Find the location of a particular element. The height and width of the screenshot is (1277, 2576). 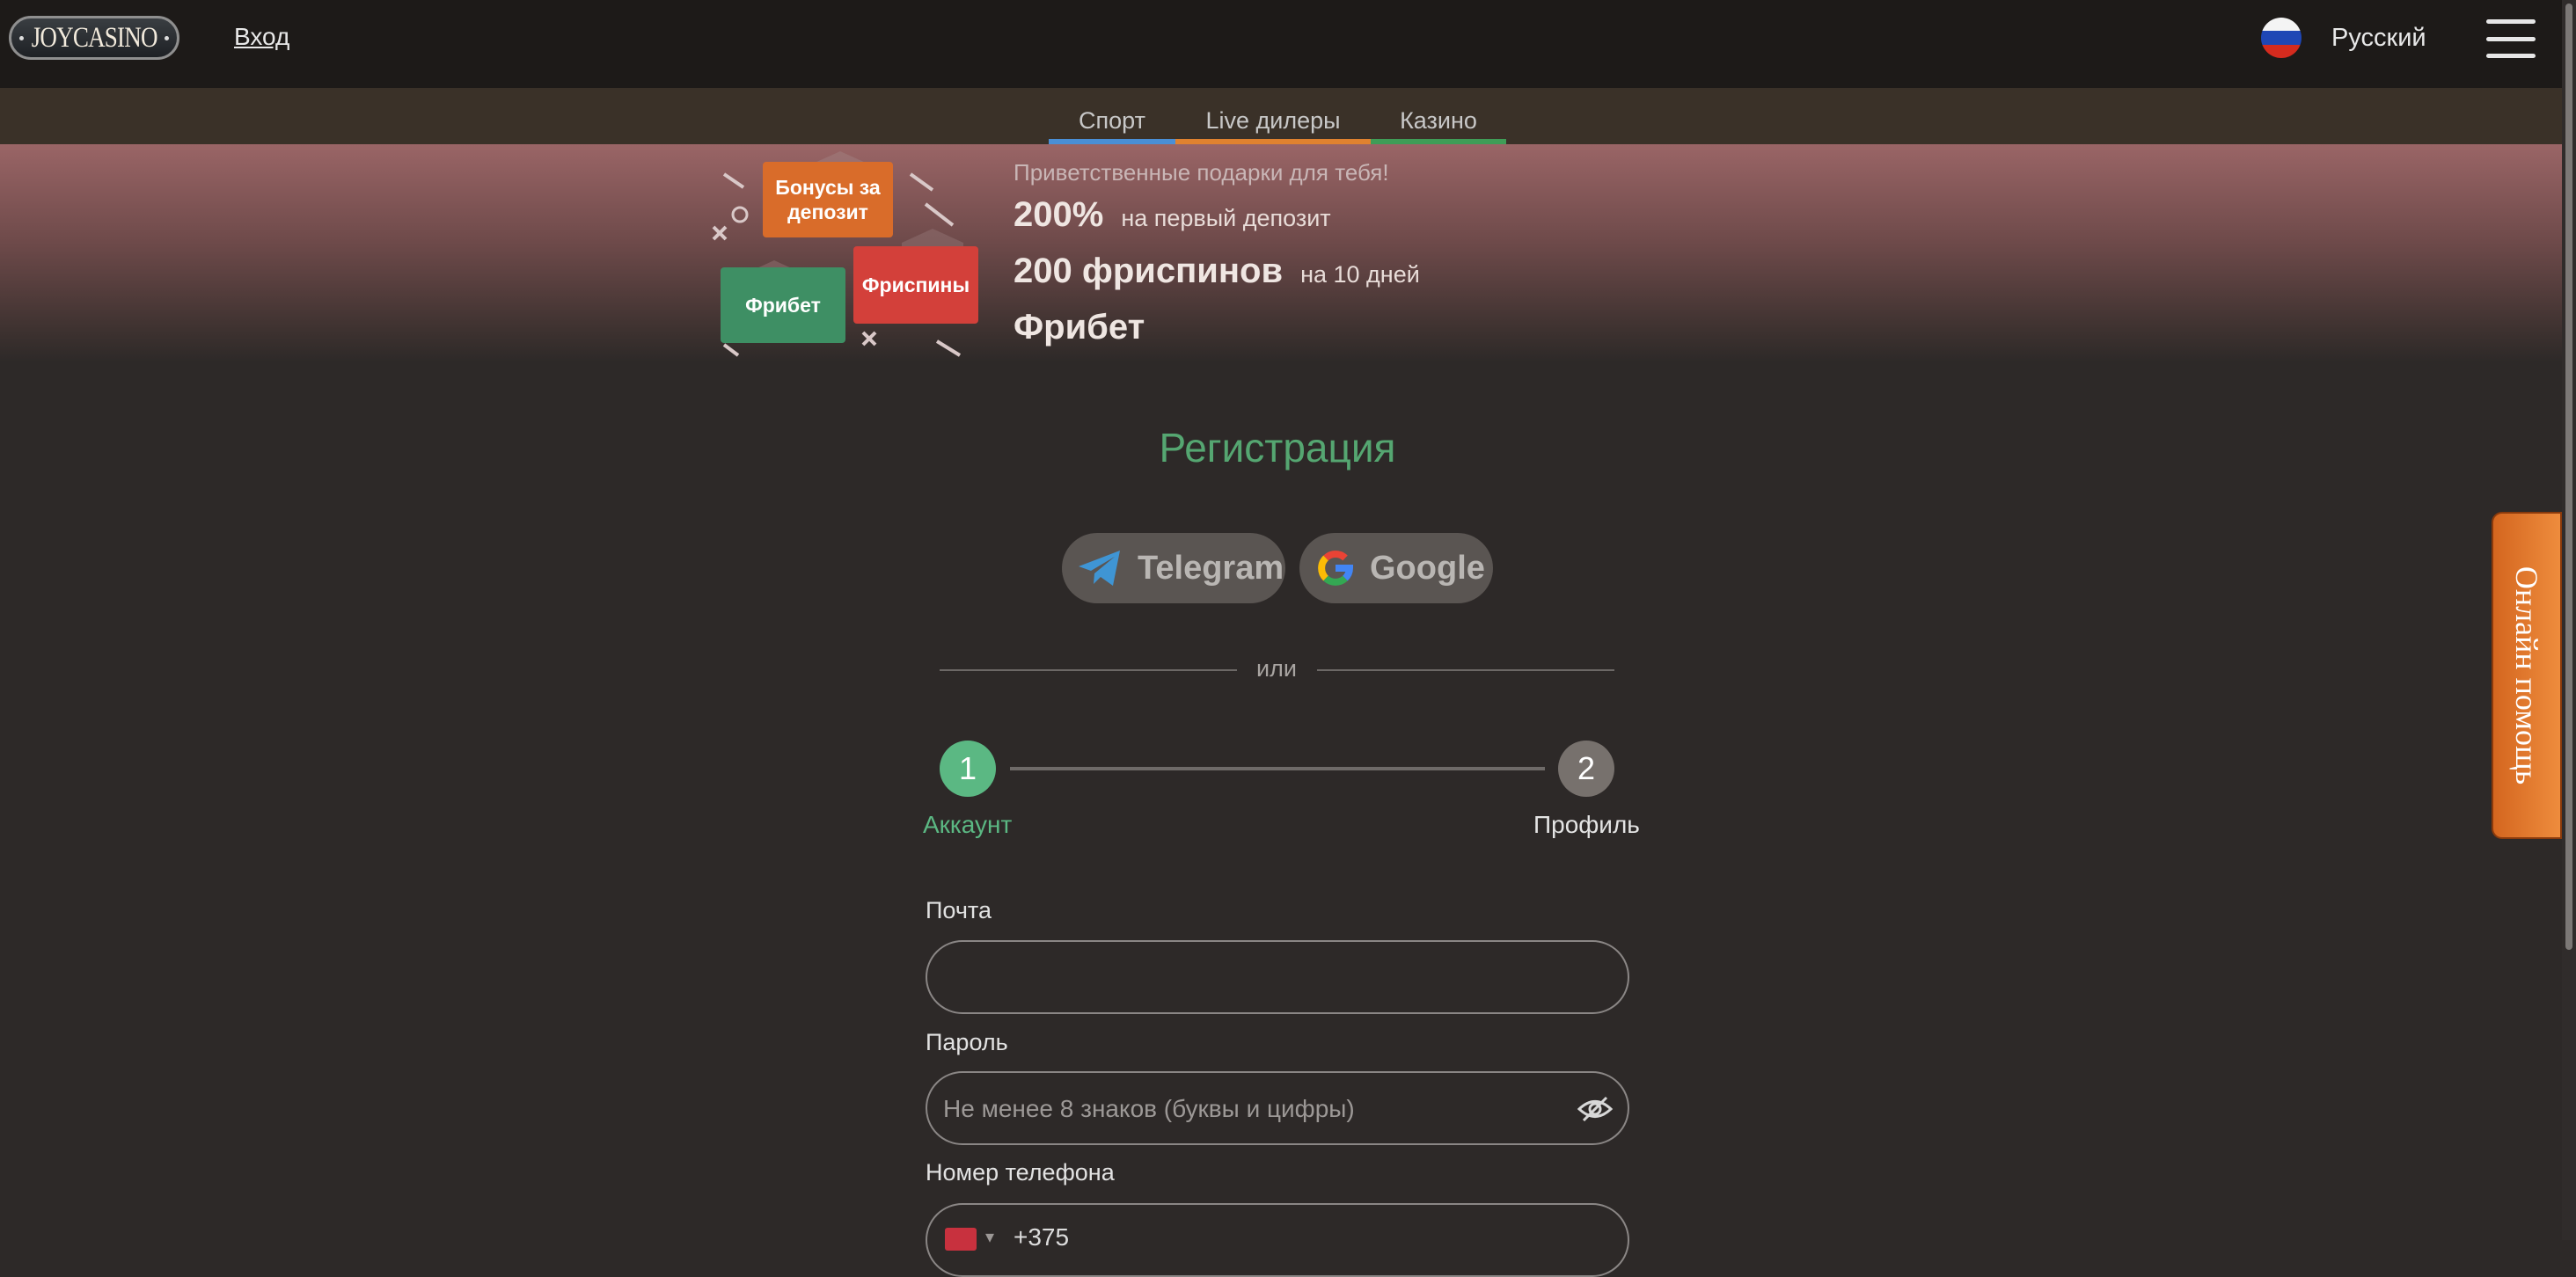

category-tabs: Спорт Live дилеры Казино is located at coordinates (1288, 116).